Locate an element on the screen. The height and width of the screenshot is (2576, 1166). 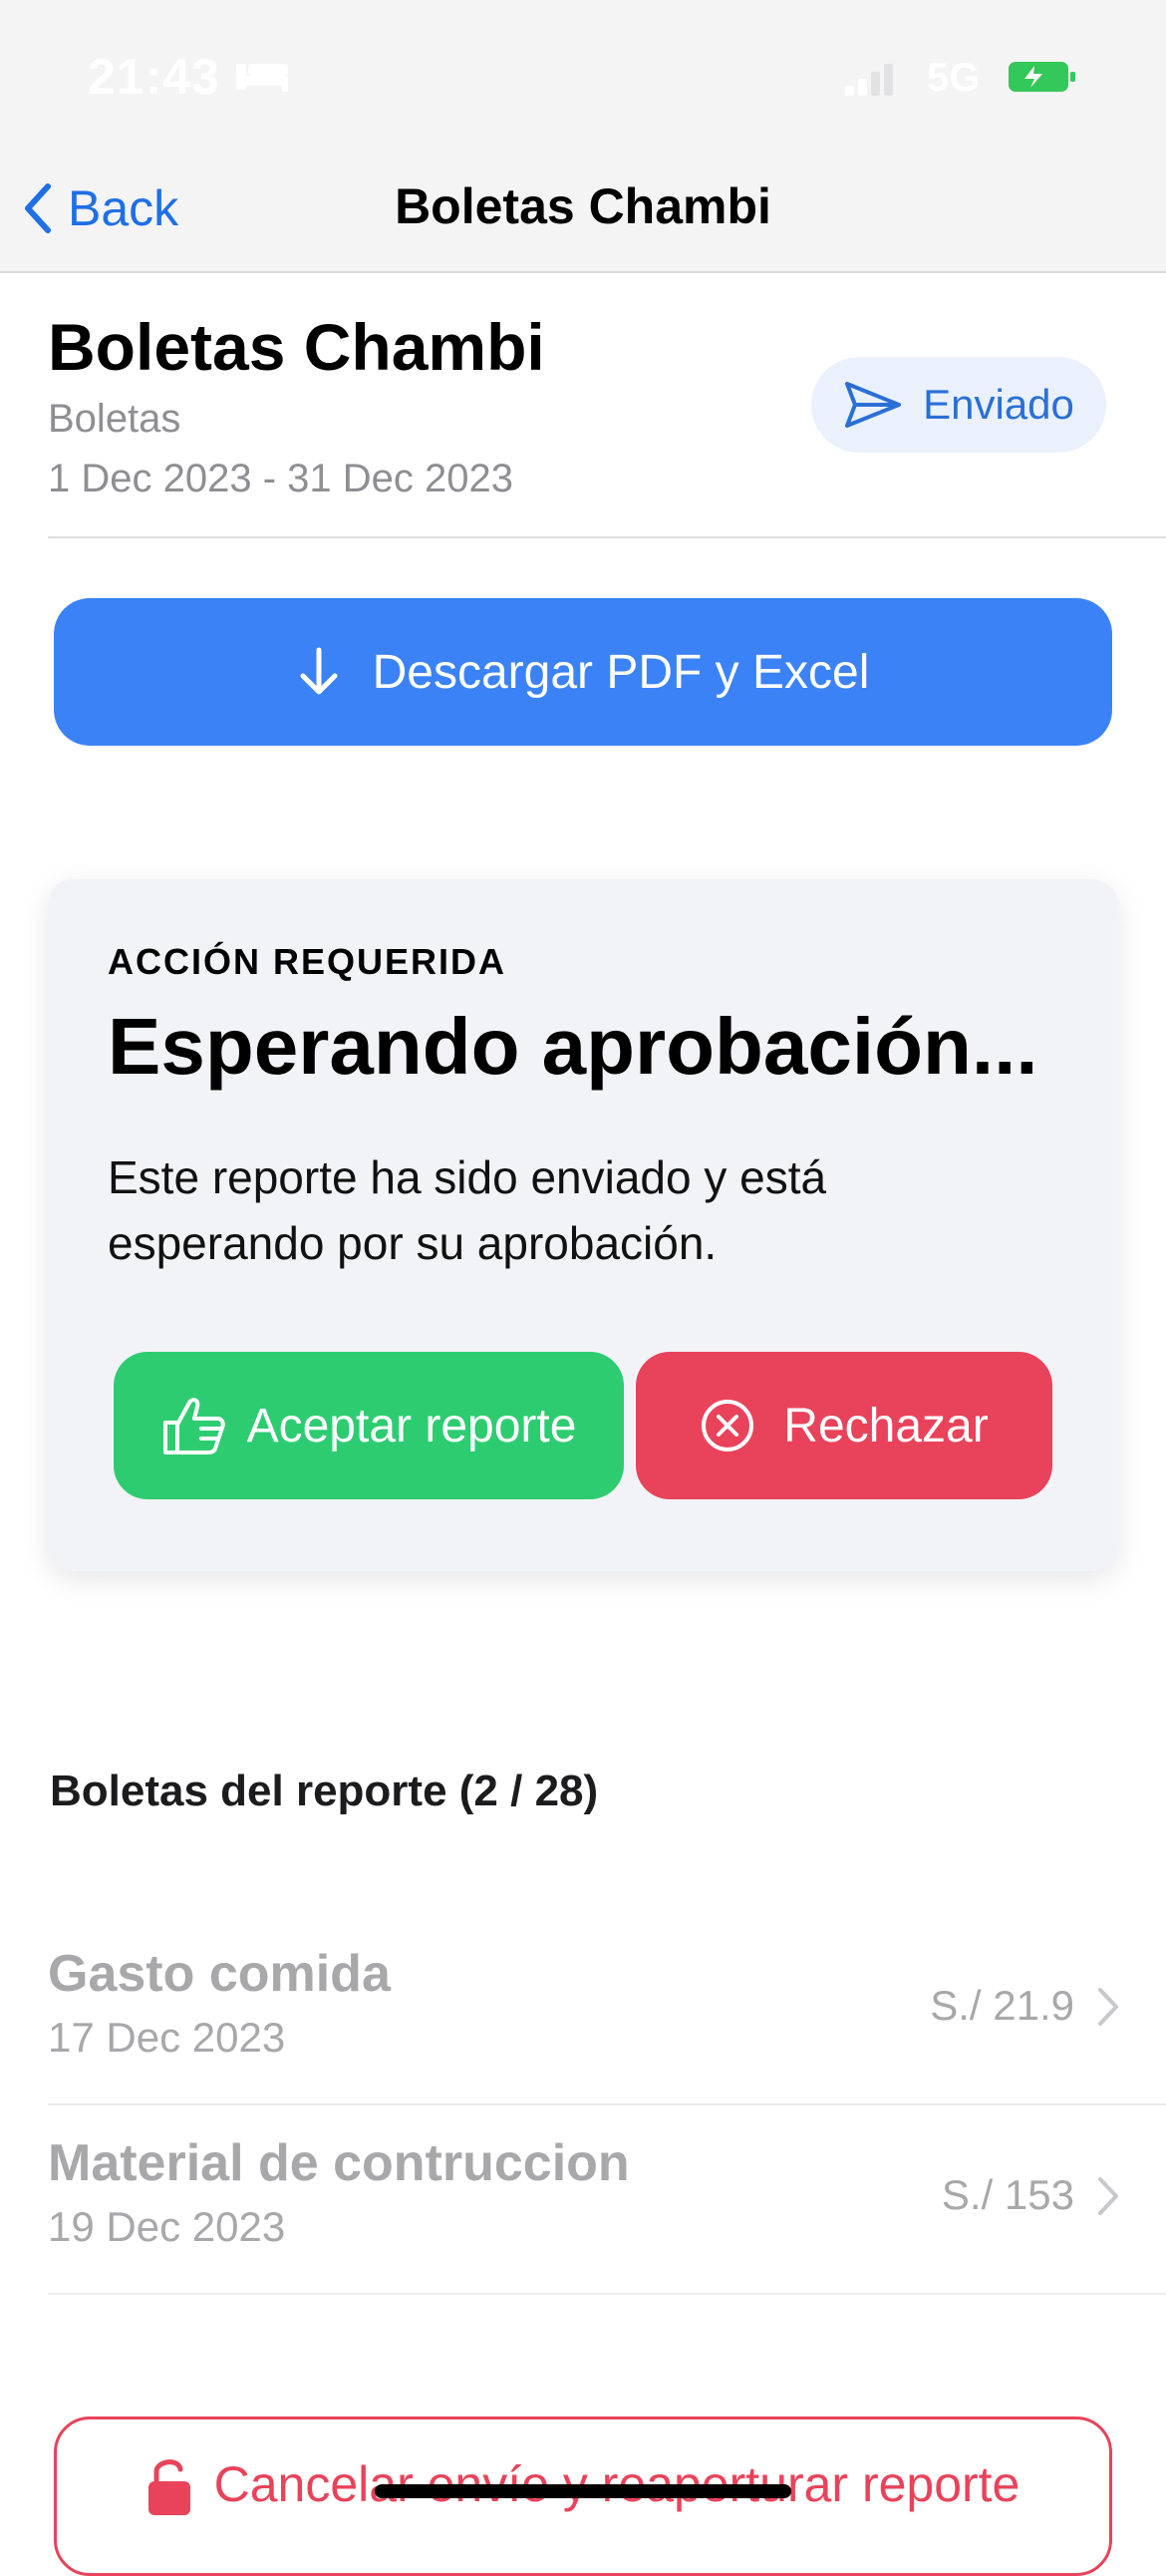
action-kicker: ACCIÓN REQUERIDA is located at coordinates (307, 961).